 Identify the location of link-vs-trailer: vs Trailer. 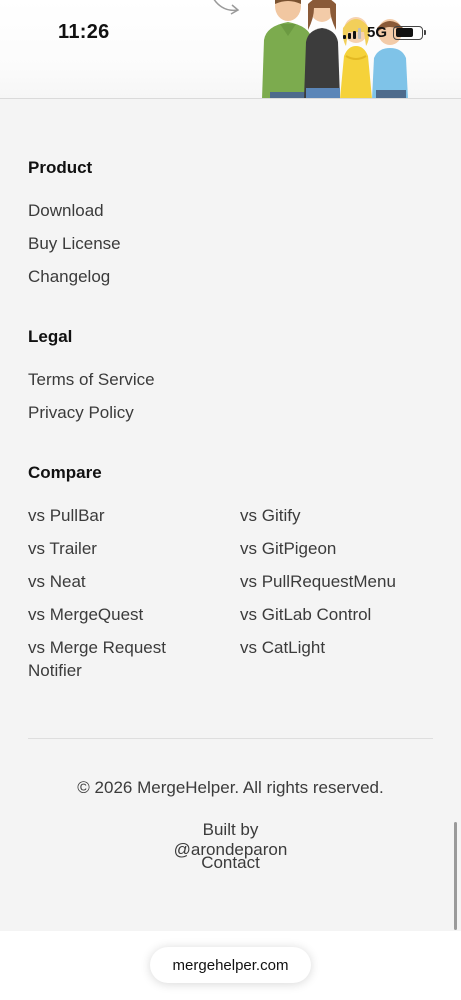
(62, 548).